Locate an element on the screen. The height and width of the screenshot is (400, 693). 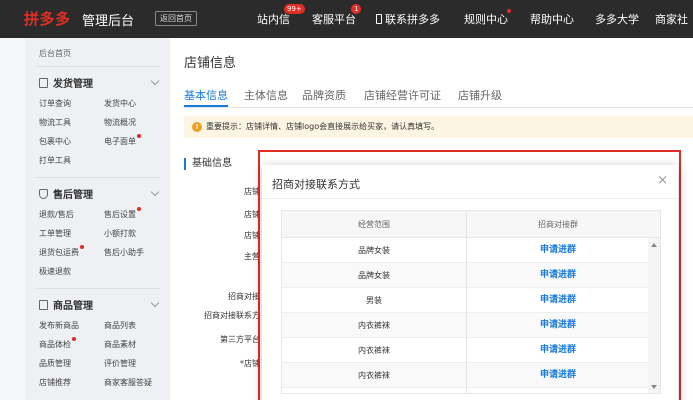
logo-subtitle: 管理后台 is located at coordinates (108, 21).